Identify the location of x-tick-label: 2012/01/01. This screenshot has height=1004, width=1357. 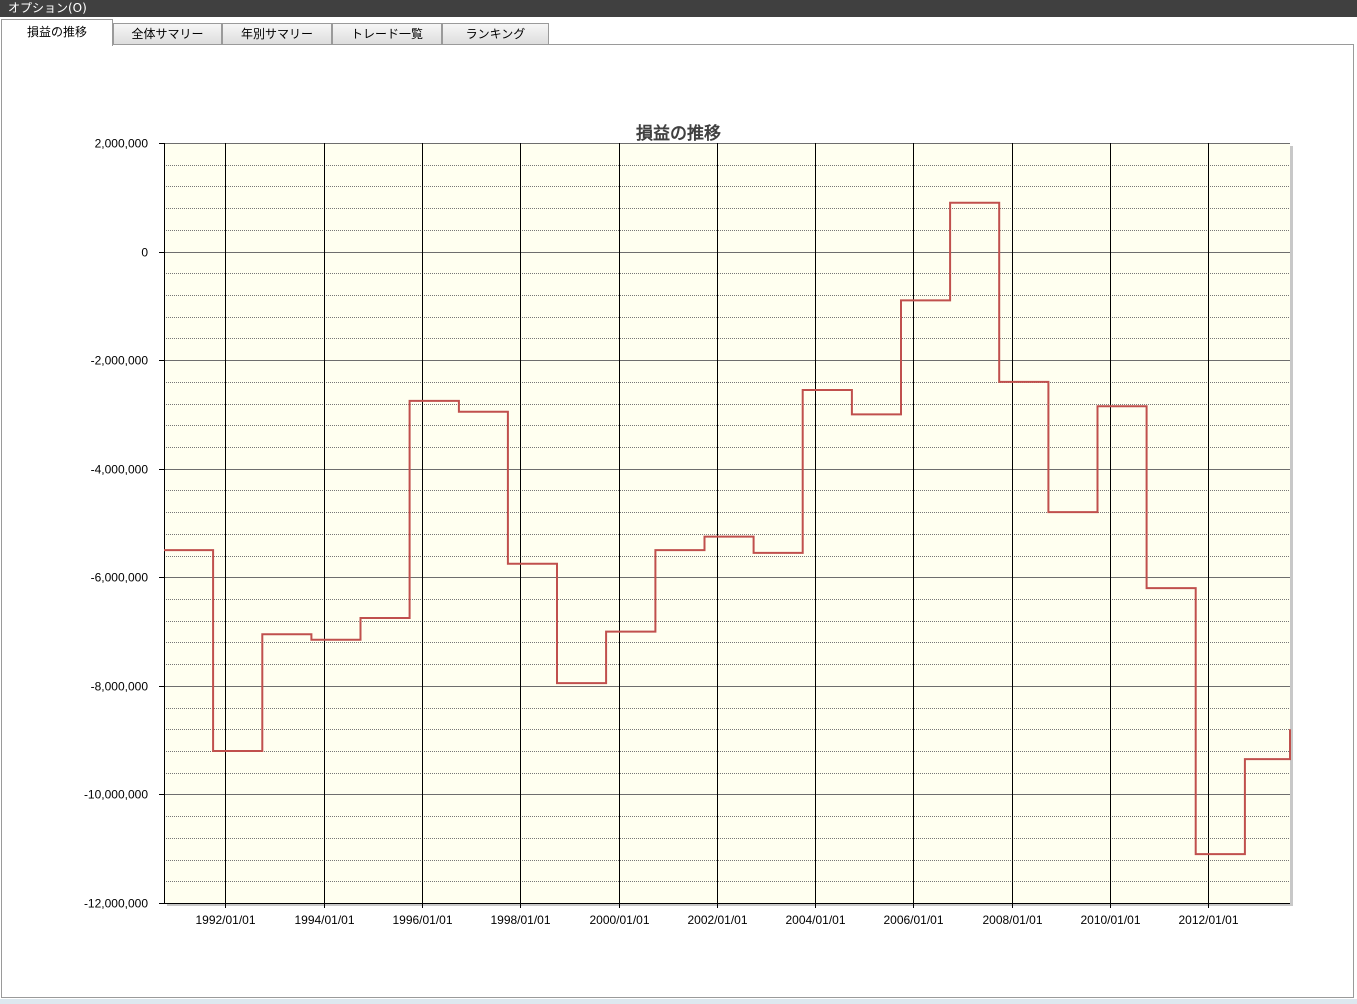
(1208, 920).